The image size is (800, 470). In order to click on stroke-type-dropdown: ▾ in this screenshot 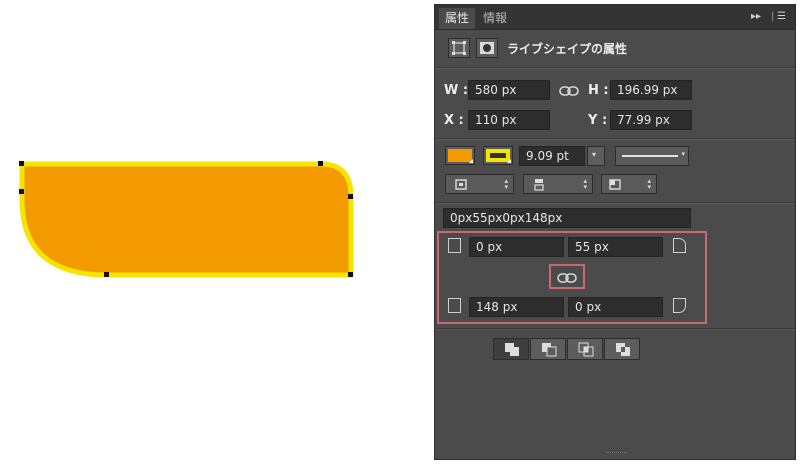, I will do `click(652, 156)`.